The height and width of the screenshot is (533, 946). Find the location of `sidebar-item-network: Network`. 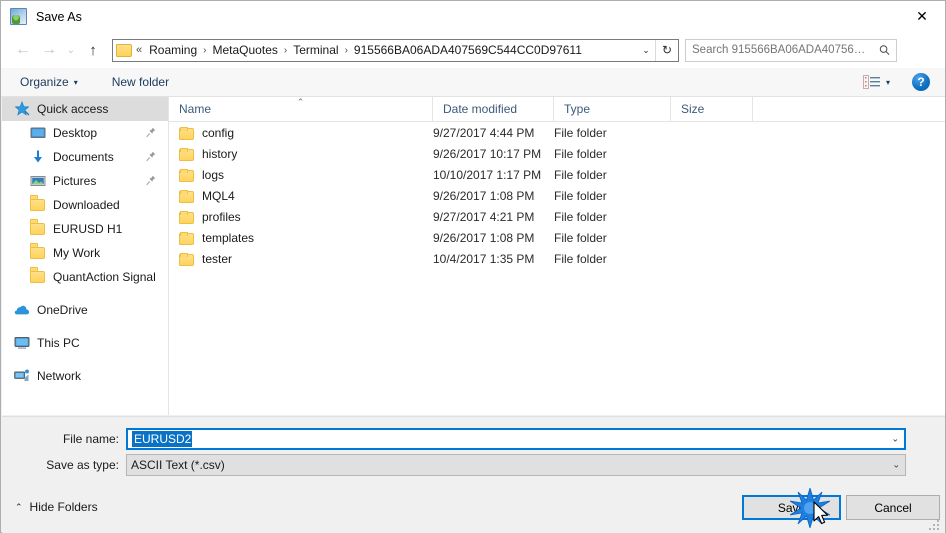

sidebar-item-network: Network is located at coordinates (85, 376).